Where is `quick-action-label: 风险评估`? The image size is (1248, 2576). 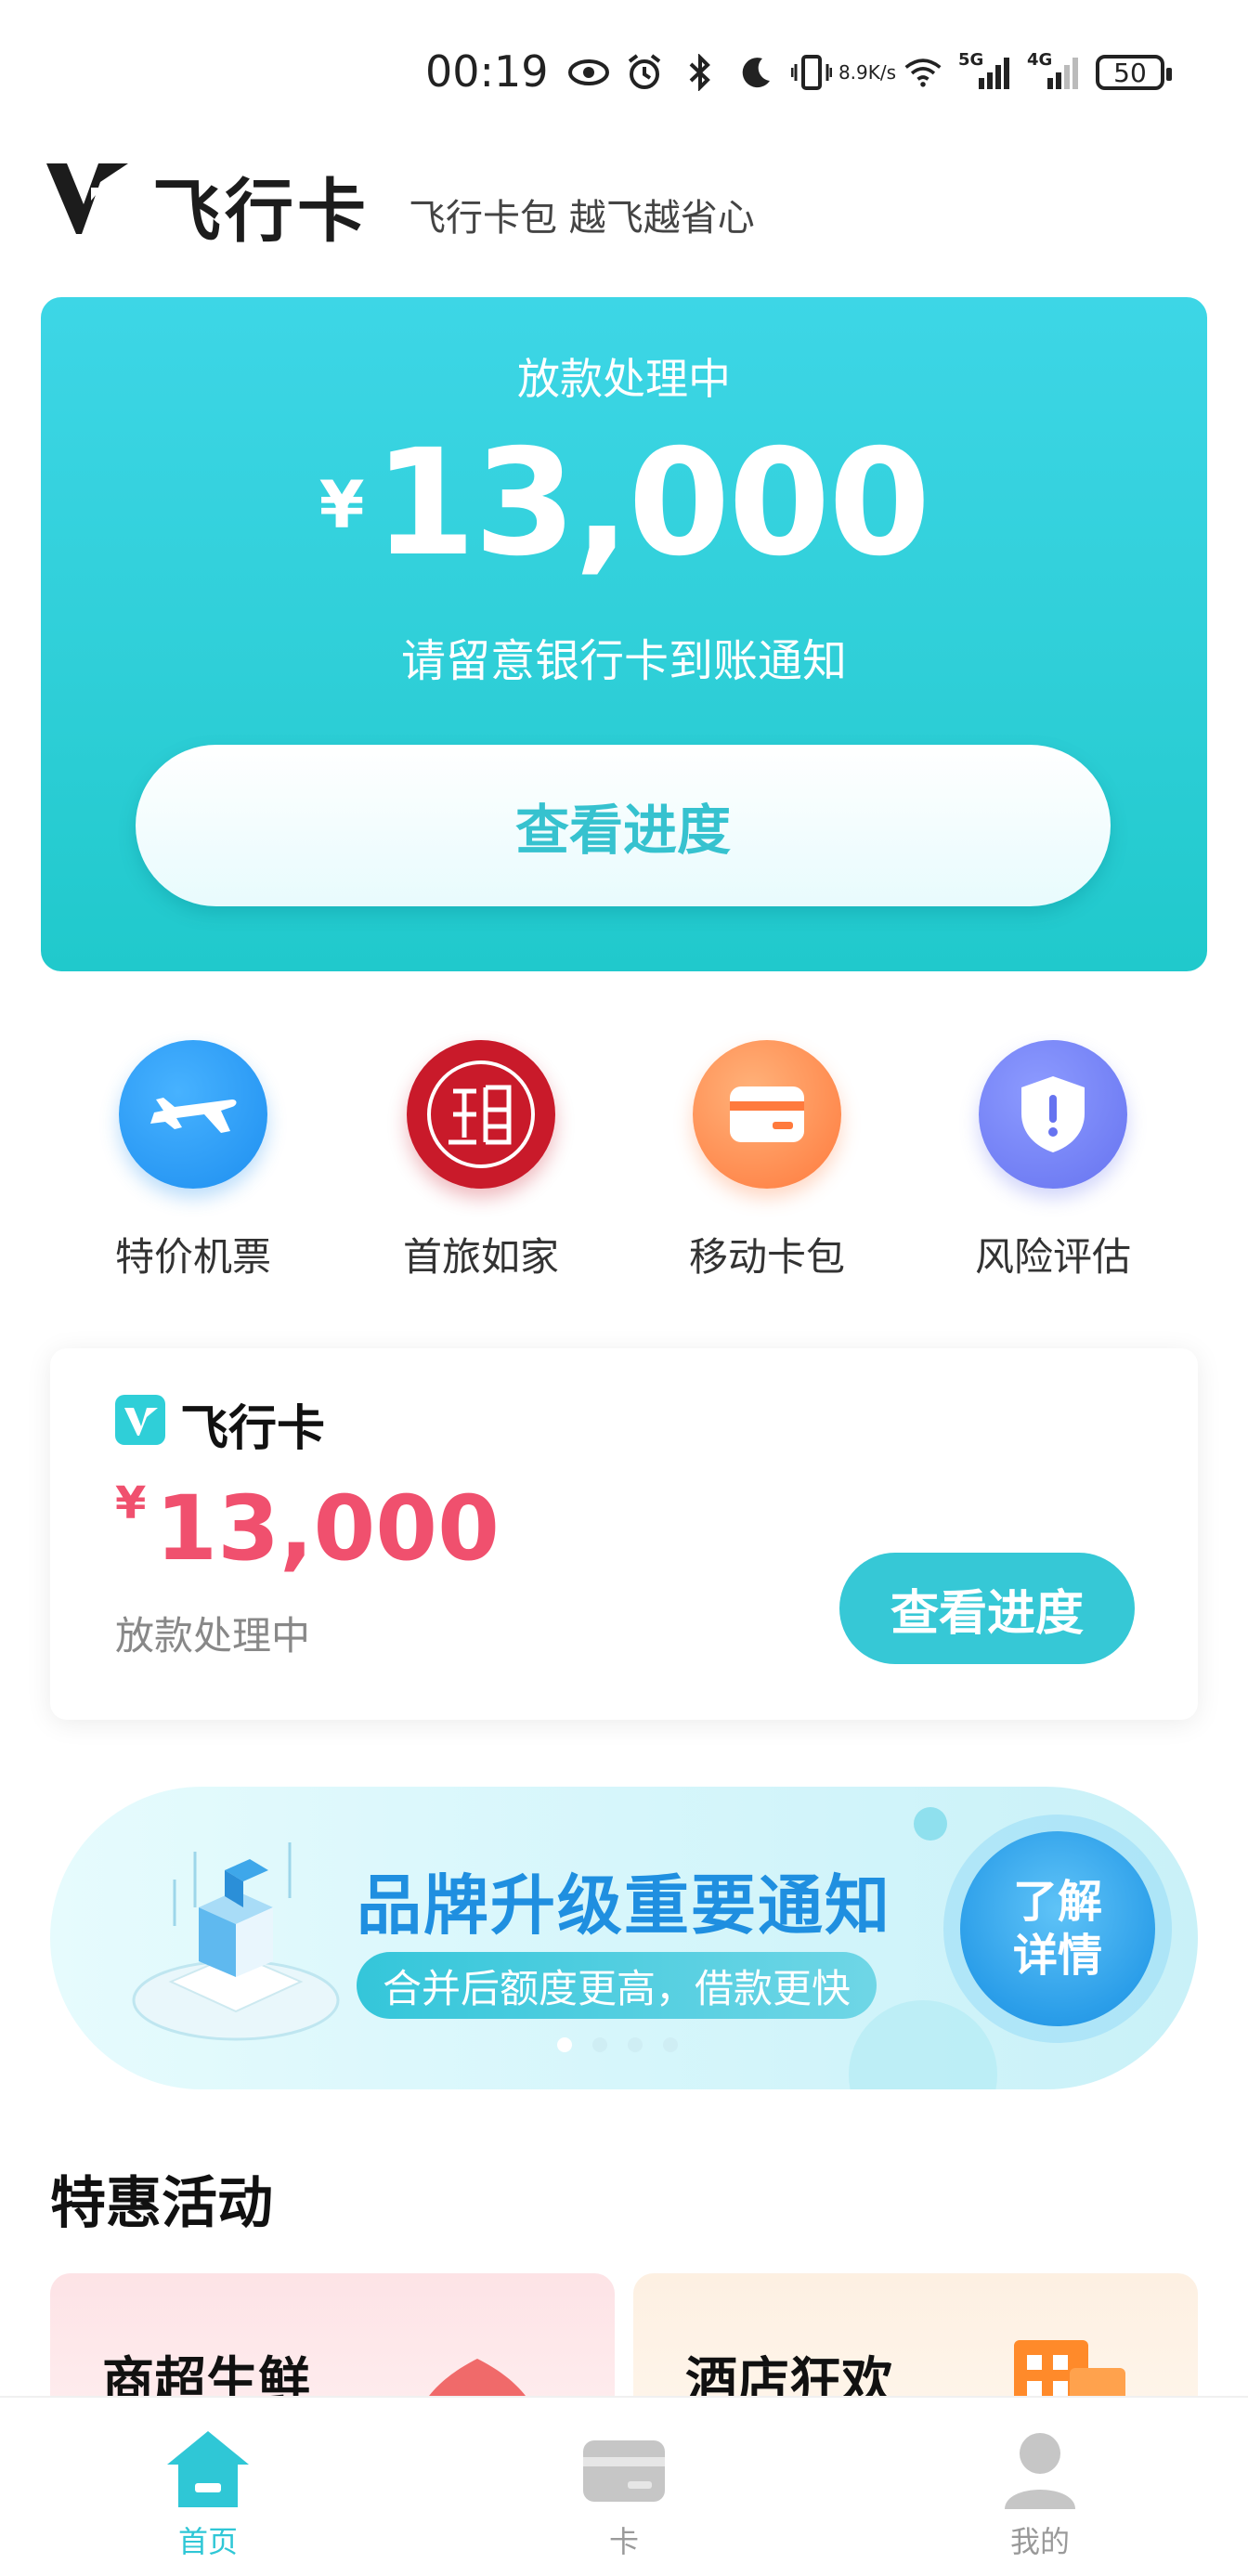 quick-action-label: 风险评估 is located at coordinates (1052, 1257).